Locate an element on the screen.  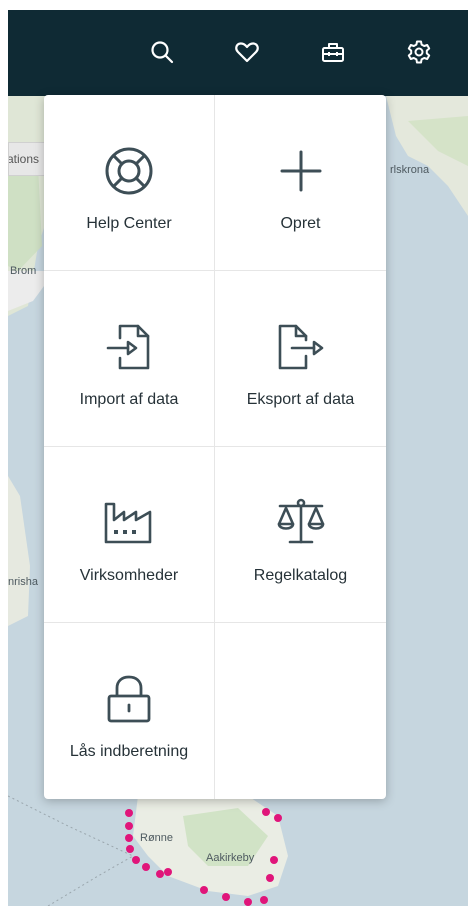
lifebuoy-icon is located at coordinates (129, 171).